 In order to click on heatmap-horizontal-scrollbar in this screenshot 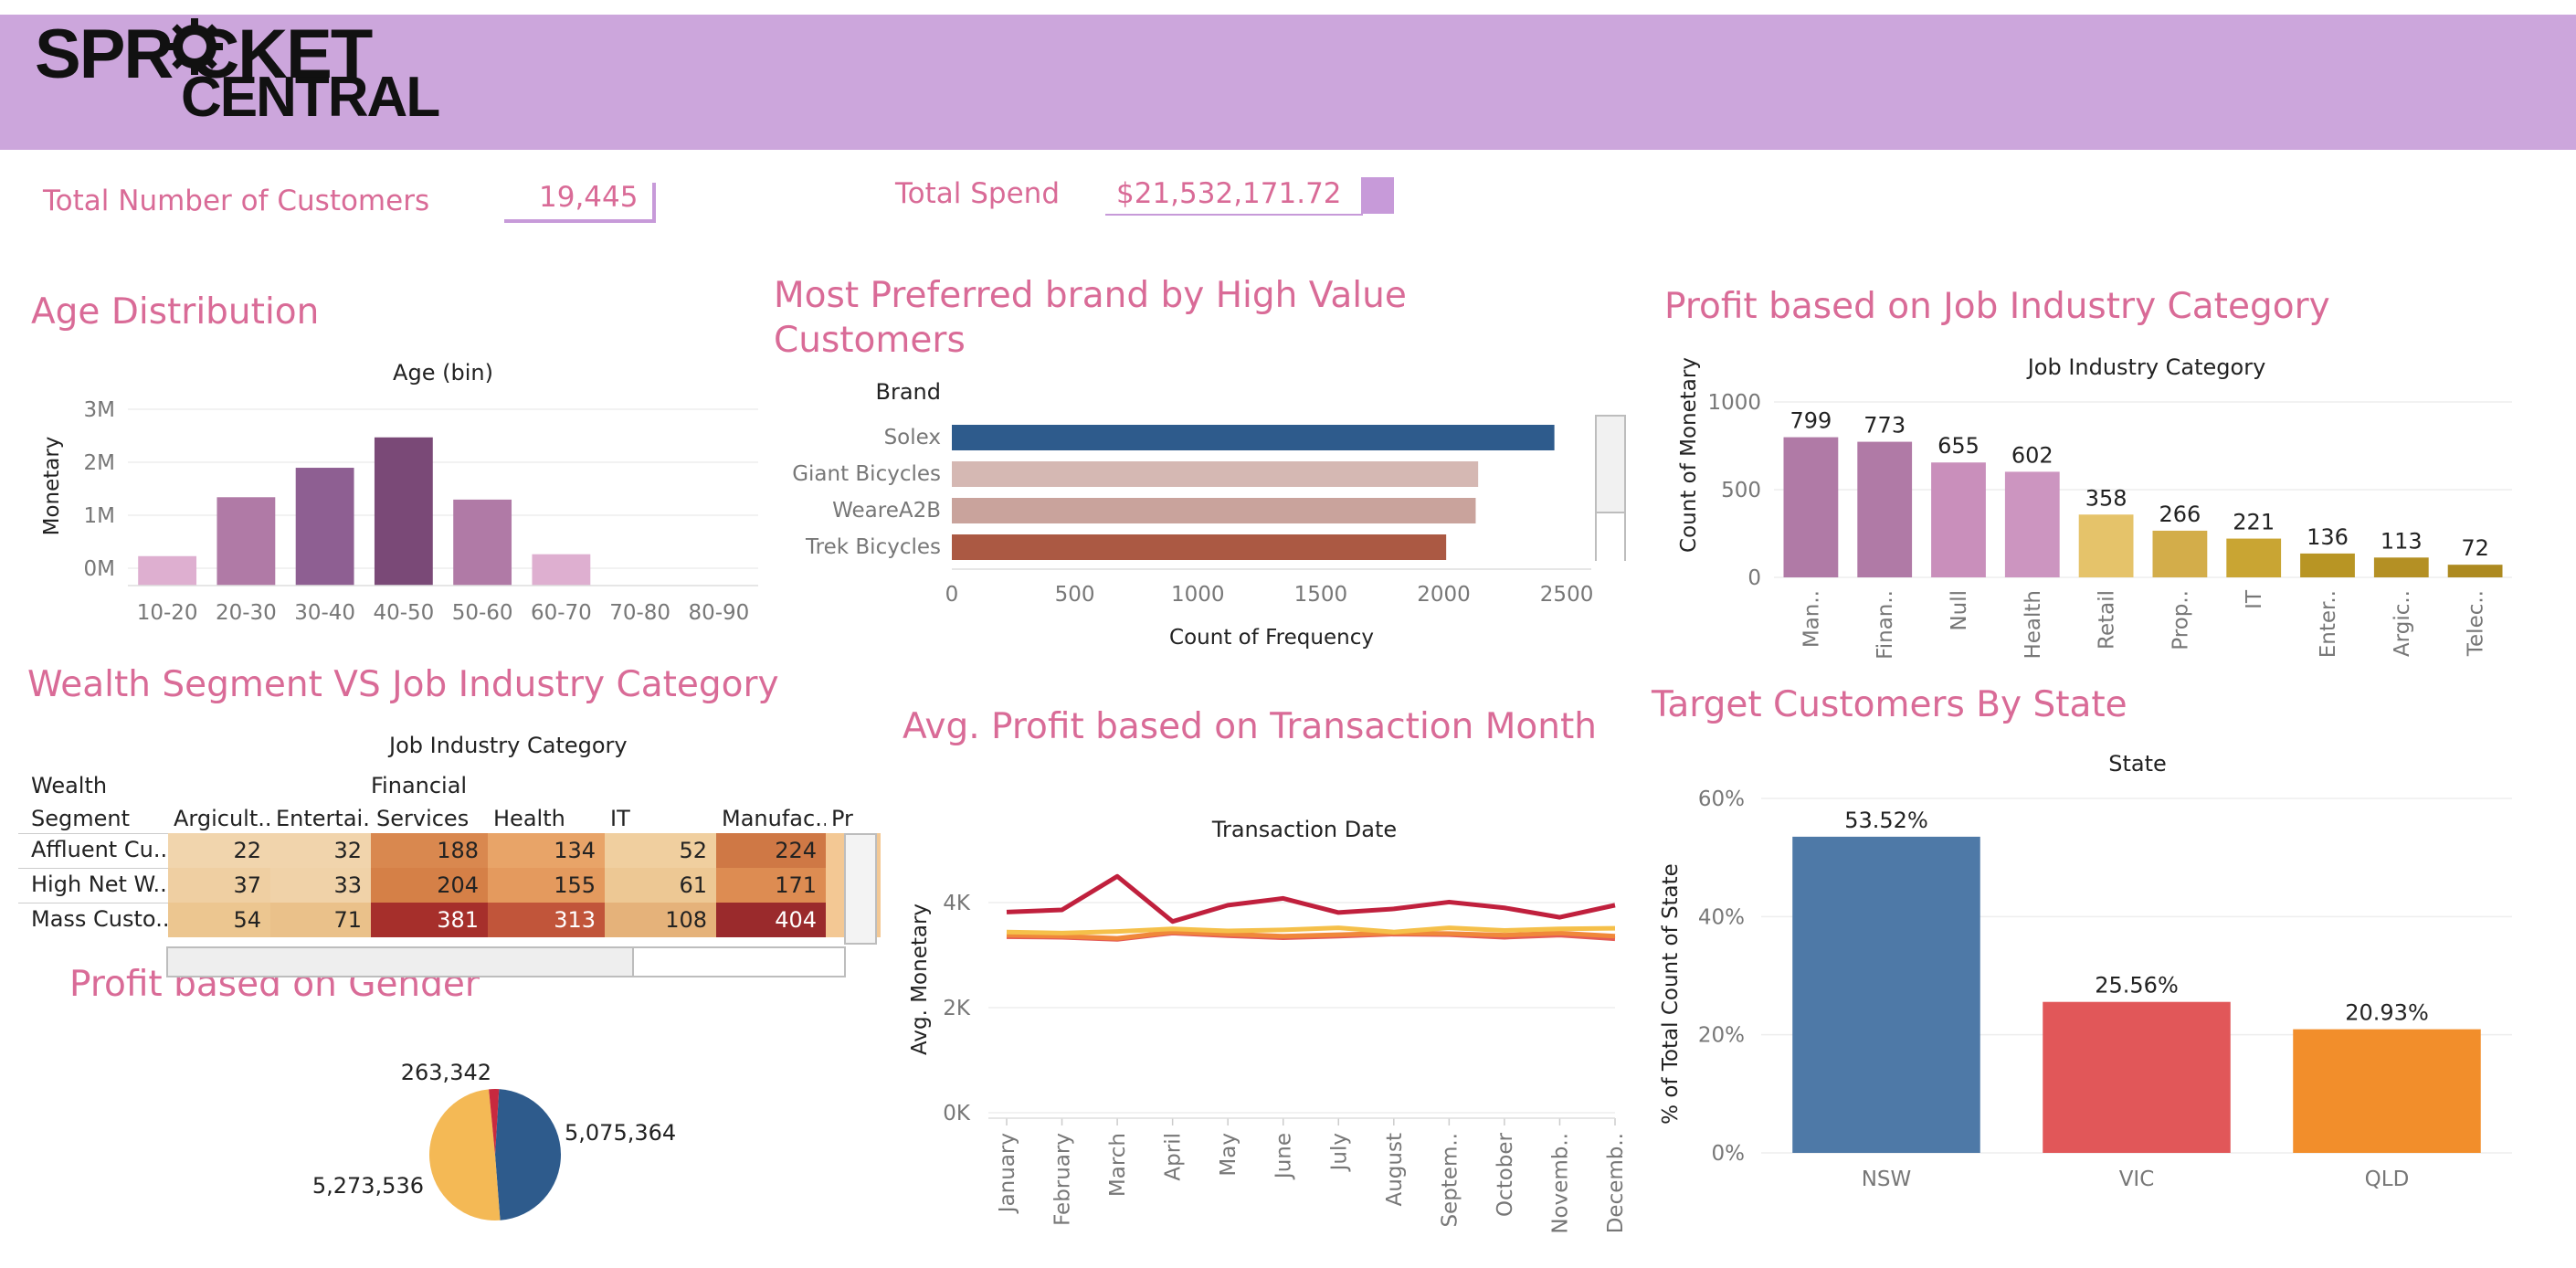, I will do `click(506, 961)`.